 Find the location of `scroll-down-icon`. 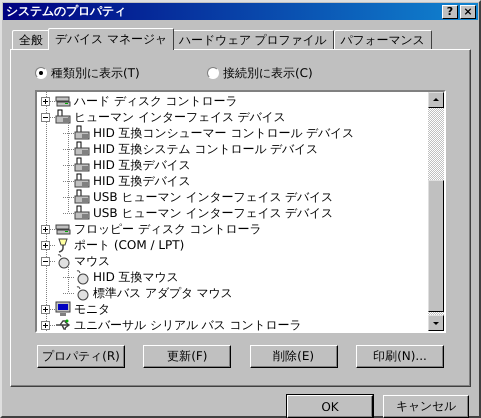

scroll-down-icon is located at coordinates (436, 323).